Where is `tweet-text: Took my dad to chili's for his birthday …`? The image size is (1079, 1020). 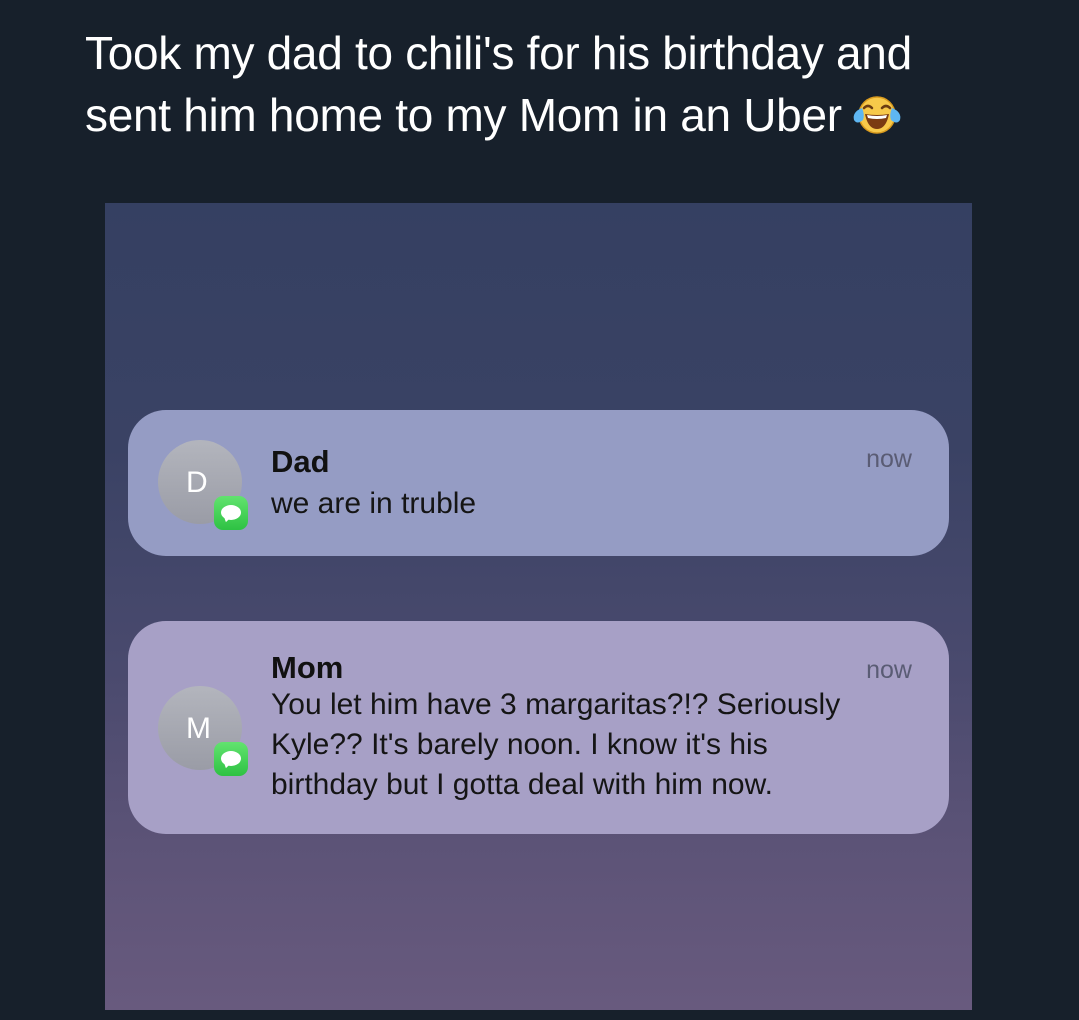 tweet-text: Took my dad to chili's for his birthday … is located at coordinates (565, 84).